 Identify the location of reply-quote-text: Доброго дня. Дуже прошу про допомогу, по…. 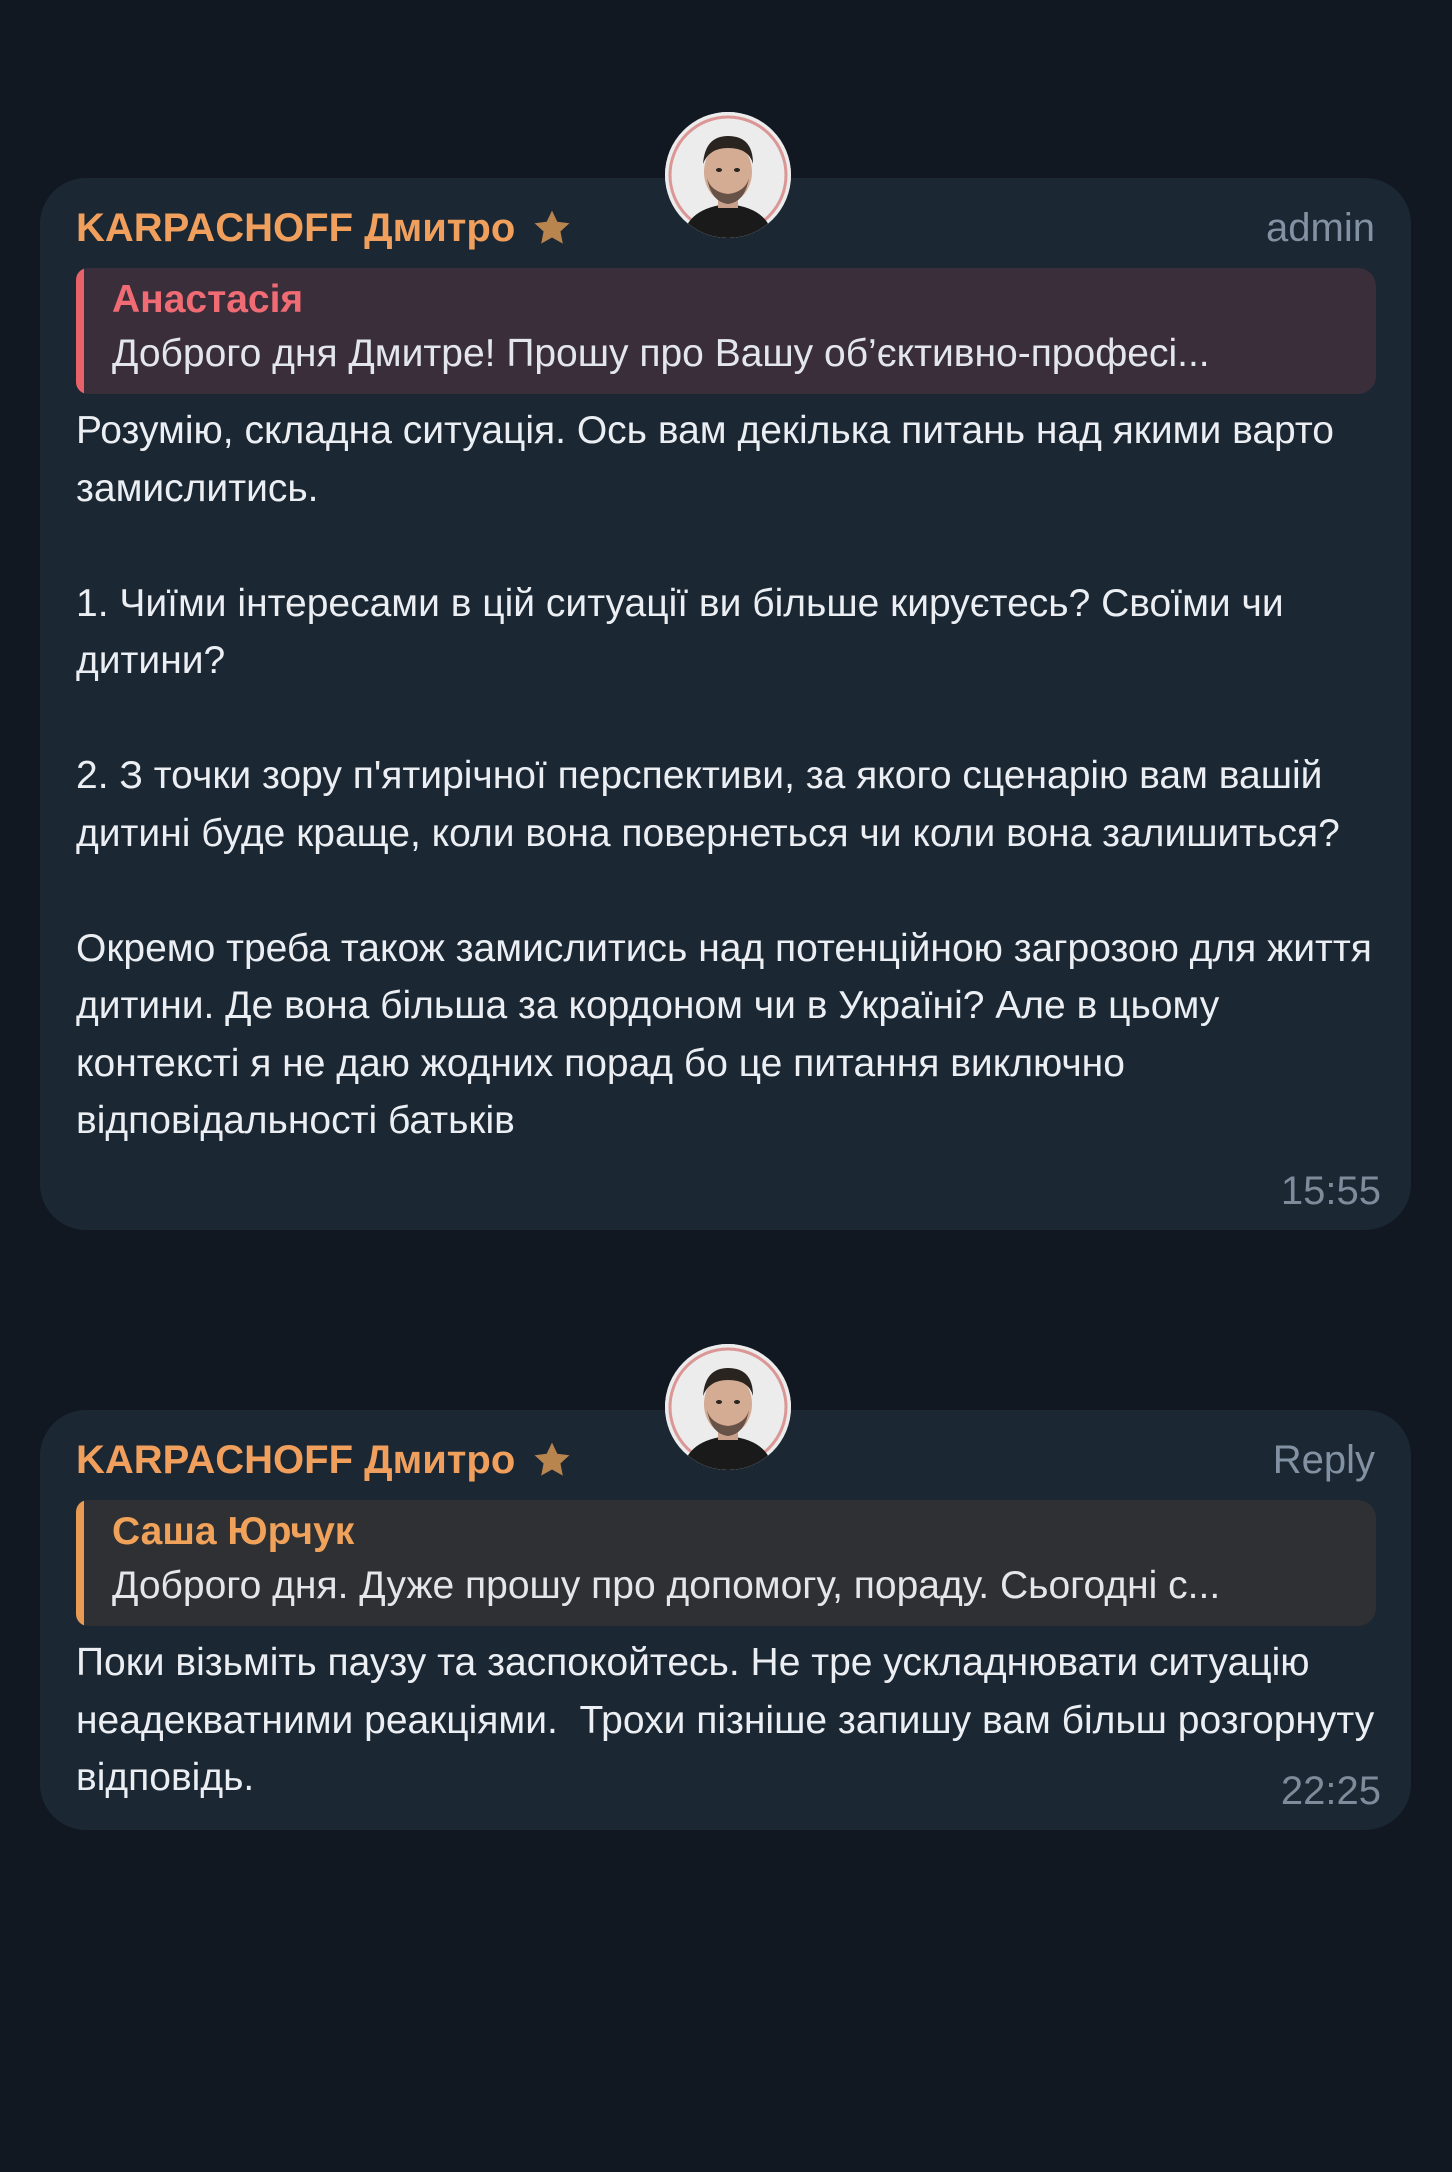
(666, 1585).